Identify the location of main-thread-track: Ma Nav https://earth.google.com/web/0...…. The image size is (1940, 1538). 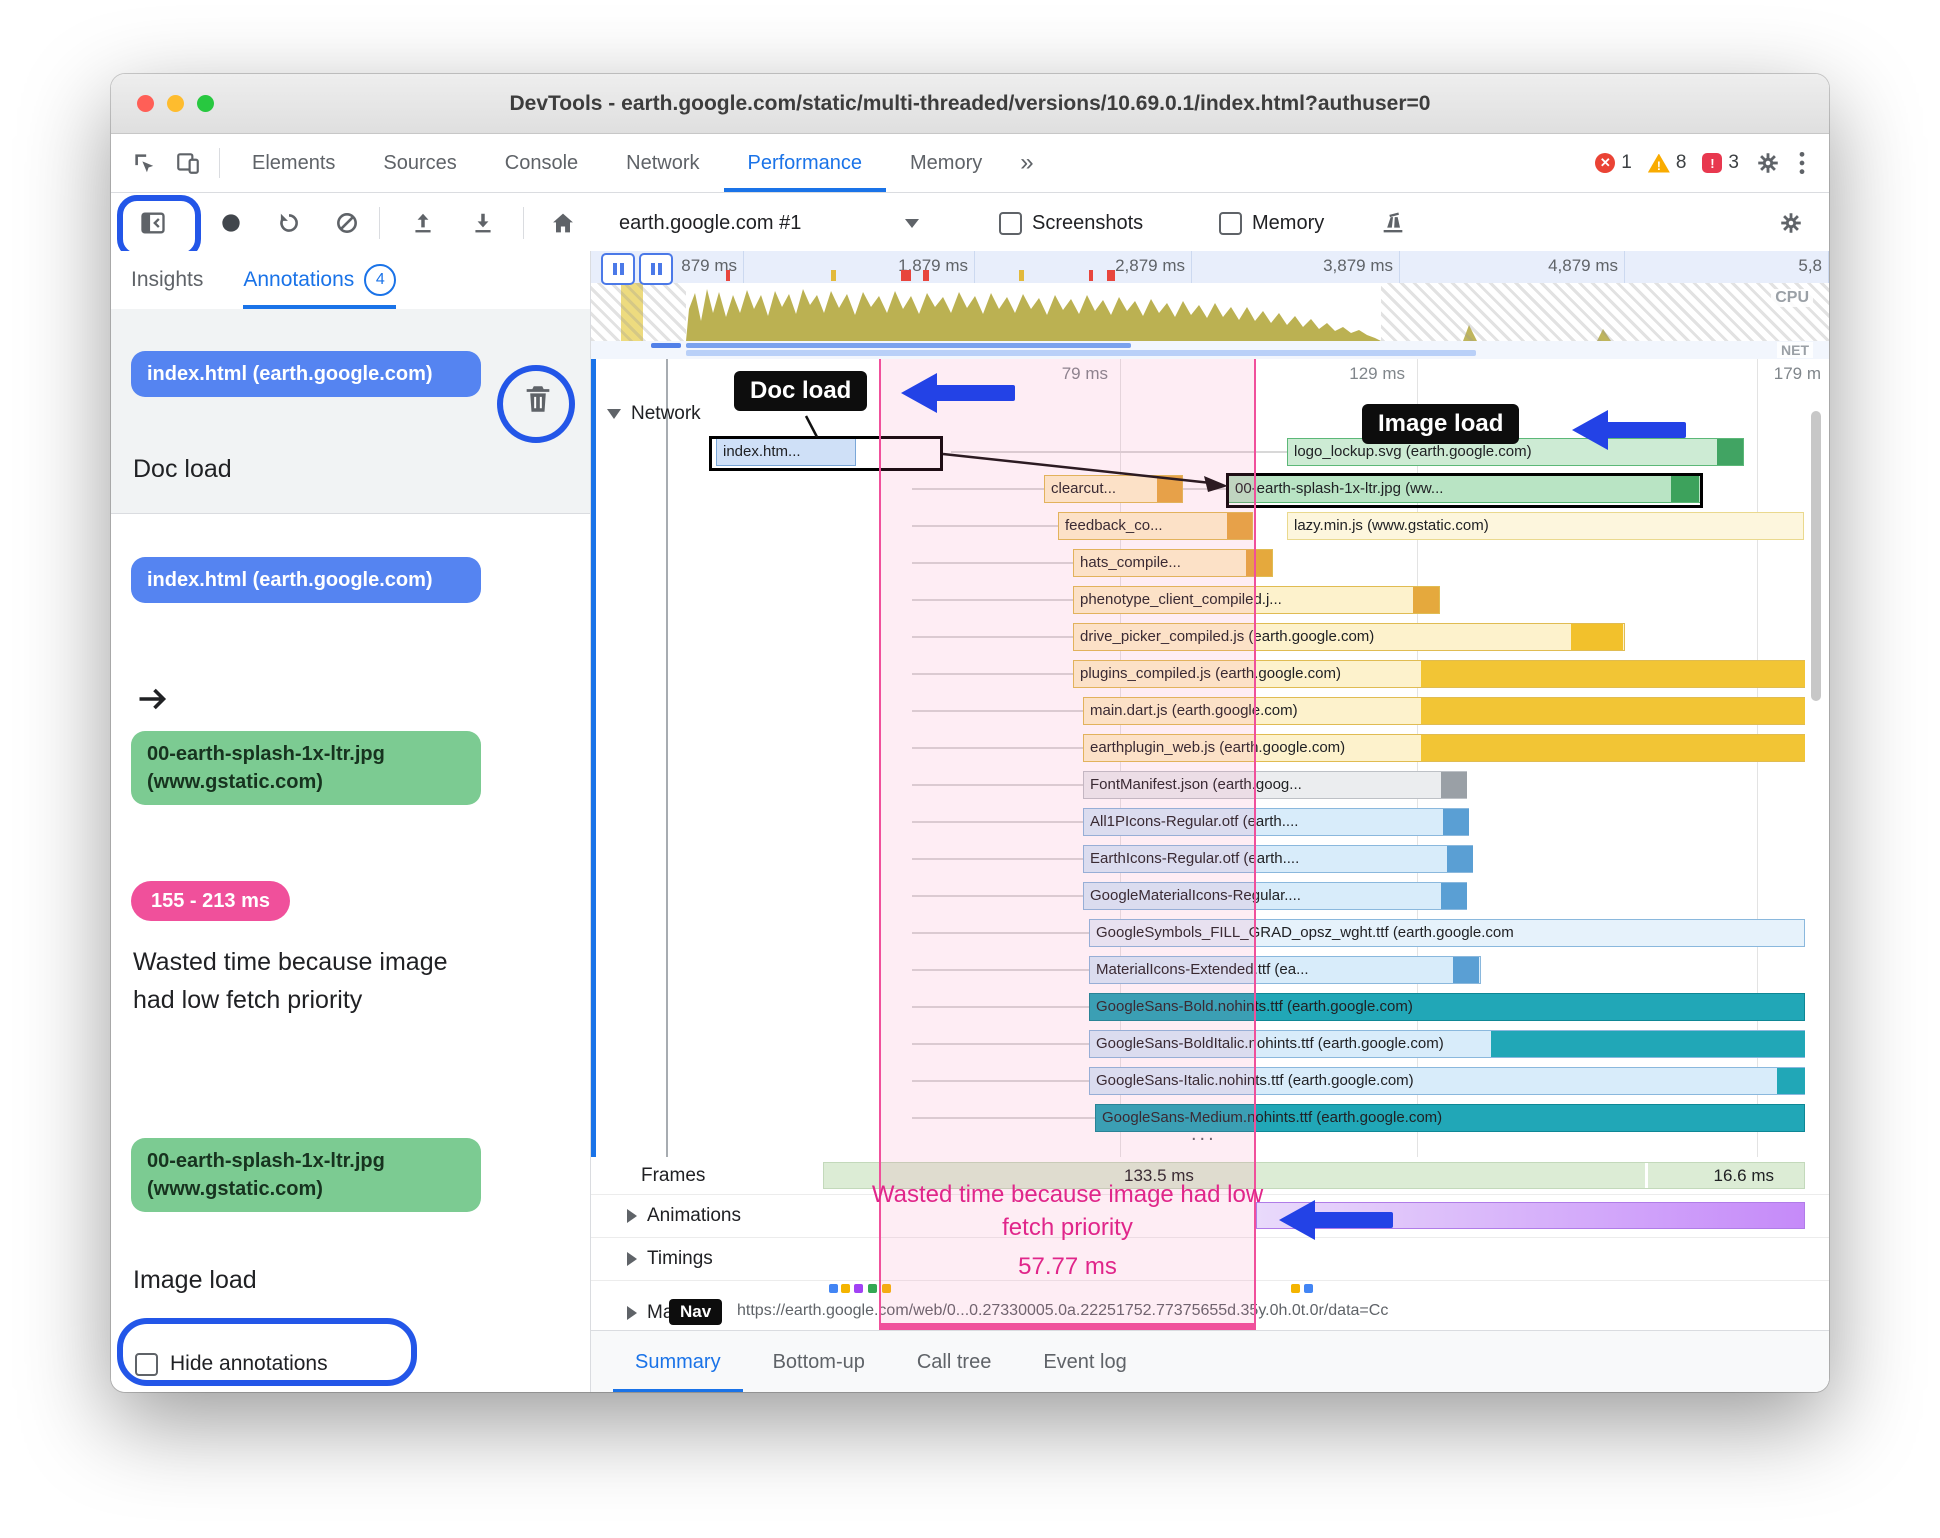
(1210, 1313).